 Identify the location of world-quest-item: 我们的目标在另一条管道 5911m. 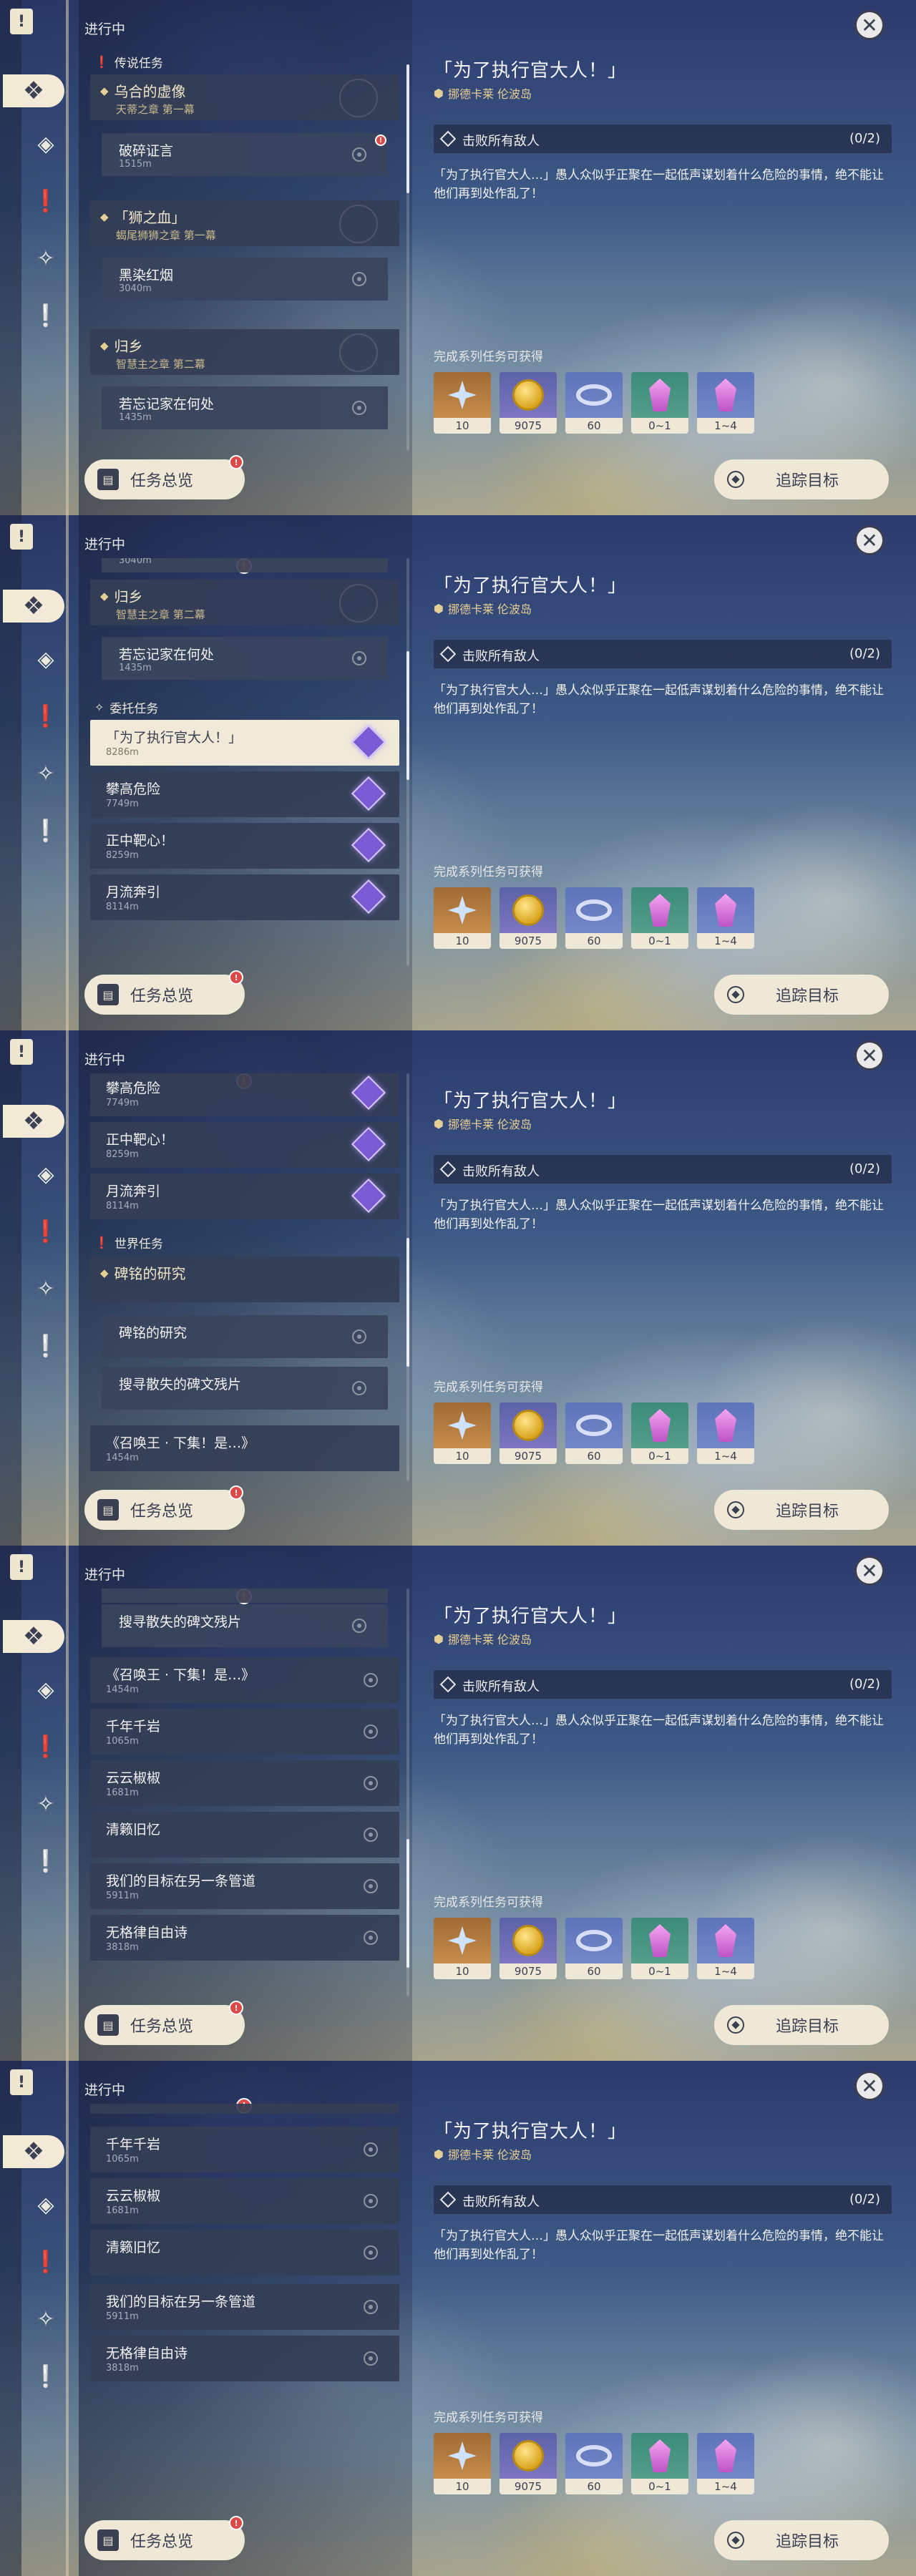
(244, 1886).